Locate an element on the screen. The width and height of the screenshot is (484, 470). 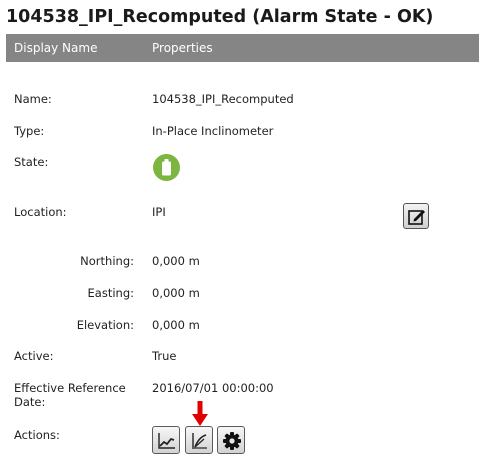
elevation-label: Elevation: is located at coordinates (105, 325).